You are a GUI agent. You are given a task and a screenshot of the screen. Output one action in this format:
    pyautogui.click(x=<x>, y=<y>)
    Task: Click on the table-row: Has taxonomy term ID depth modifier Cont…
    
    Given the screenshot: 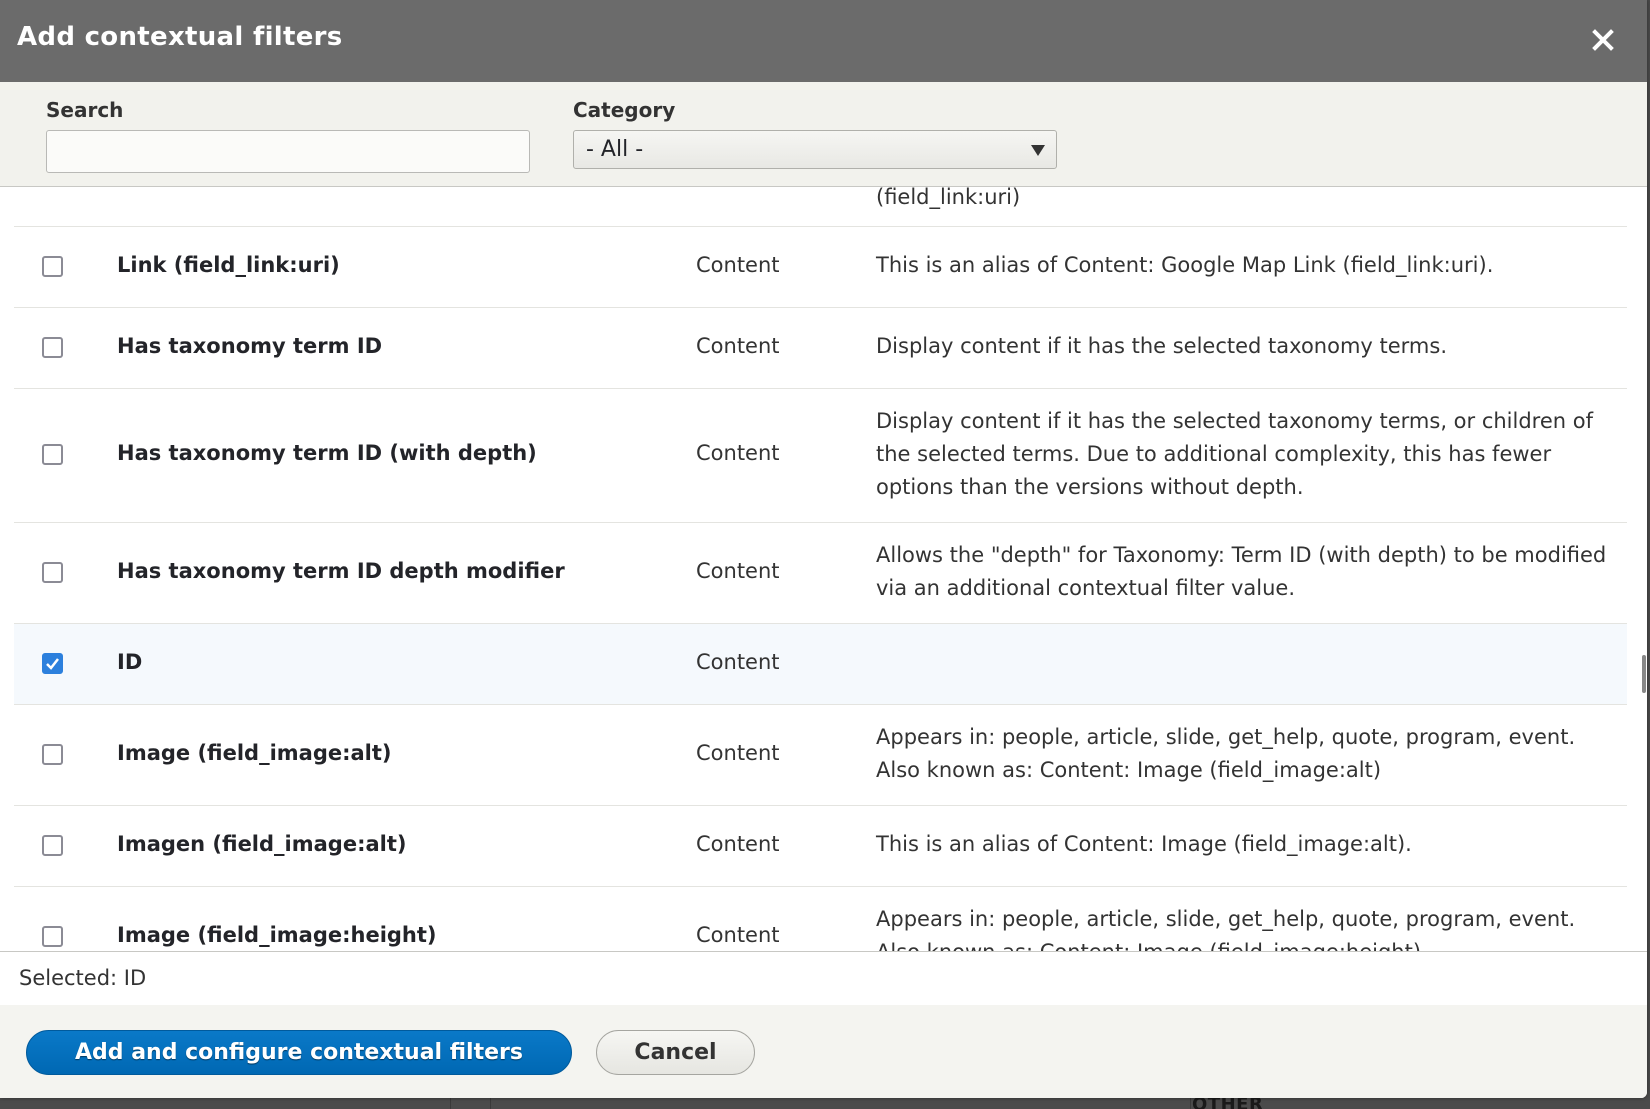 What is the action you would take?
    pyautogui.click(x=820, y=573)
    